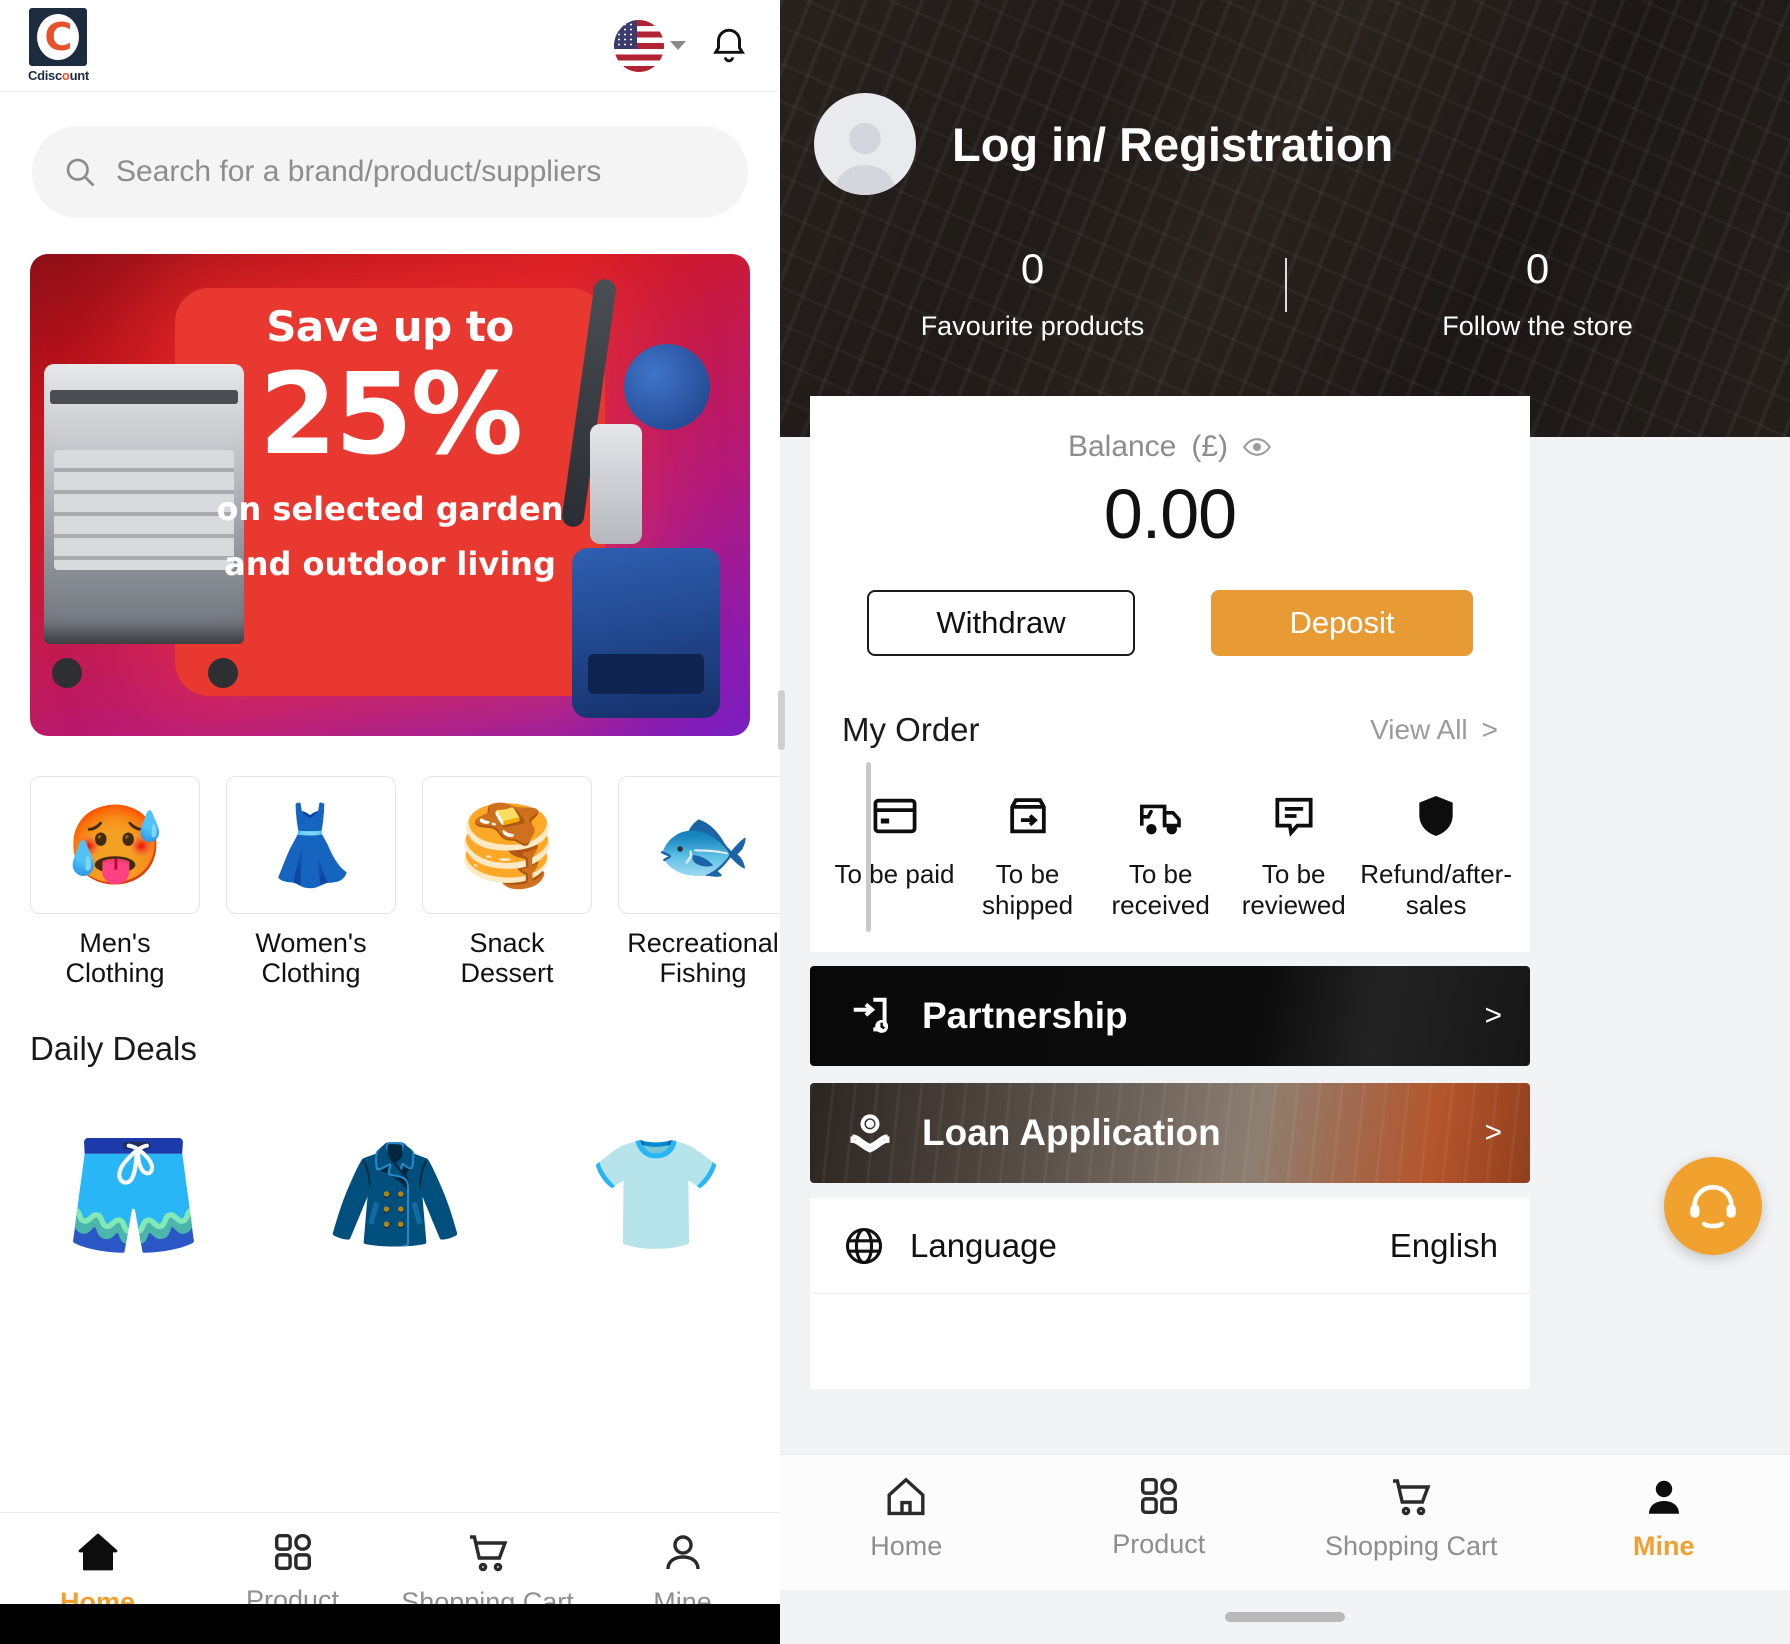 The height and width of the screenshot is (1644, 1790). I want to click on right-bottom-tabbar: Home Product Shopping Cart Mine, so click(1285, 1522).